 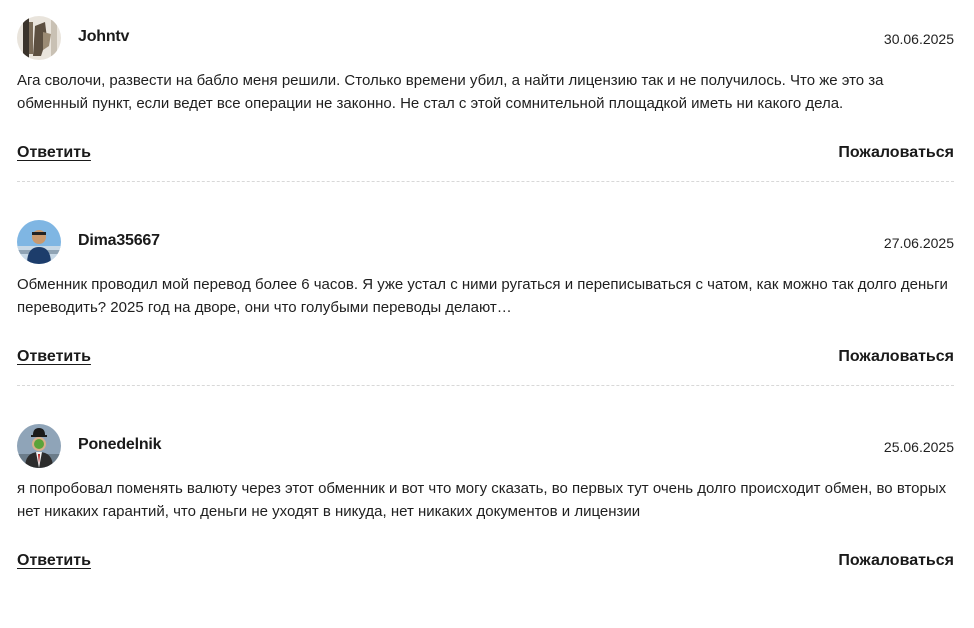 What do you see at coordinates (918, 243) in the screenshot?
I see `comment-date: 27.06.2025` at bounding box center [918, 243].